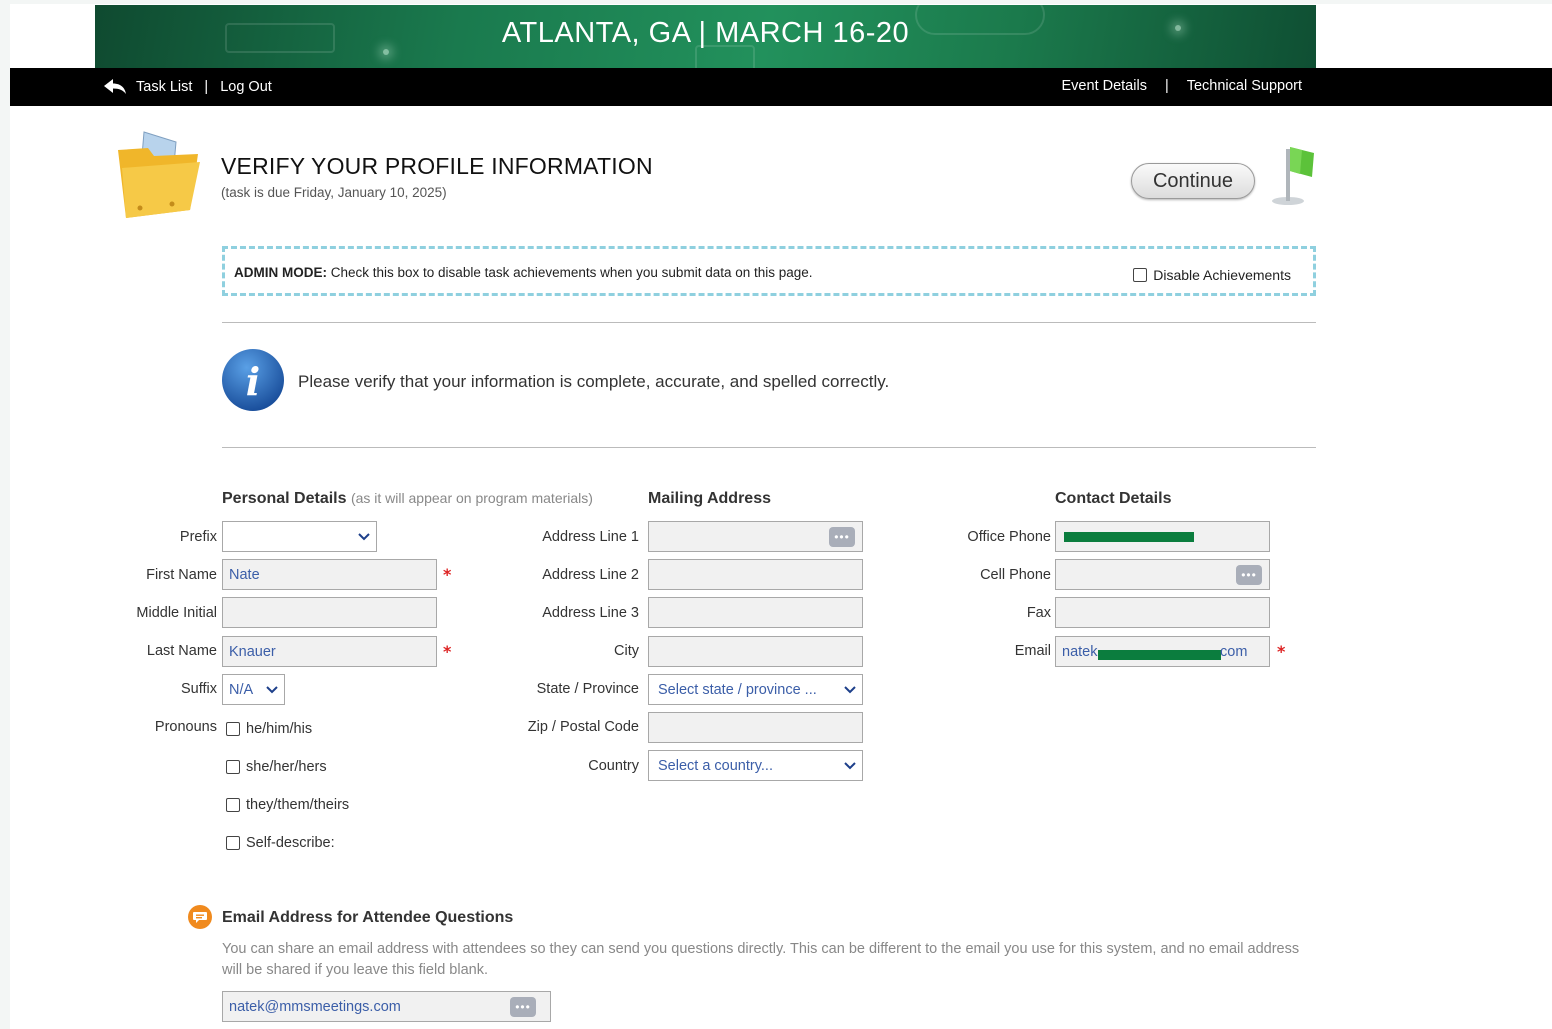  Describe the element at coordinates (1244, 86) in the screenshot. I see `technical-support-link: Technical Support` at that location.